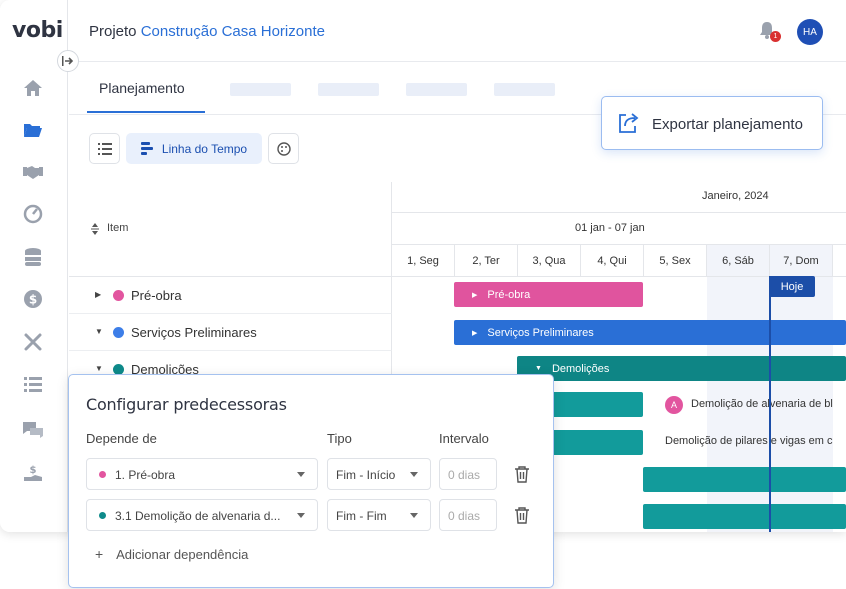  I want to click on page-title: Projeto Construção Casa Horizonte, so click(207, 31).